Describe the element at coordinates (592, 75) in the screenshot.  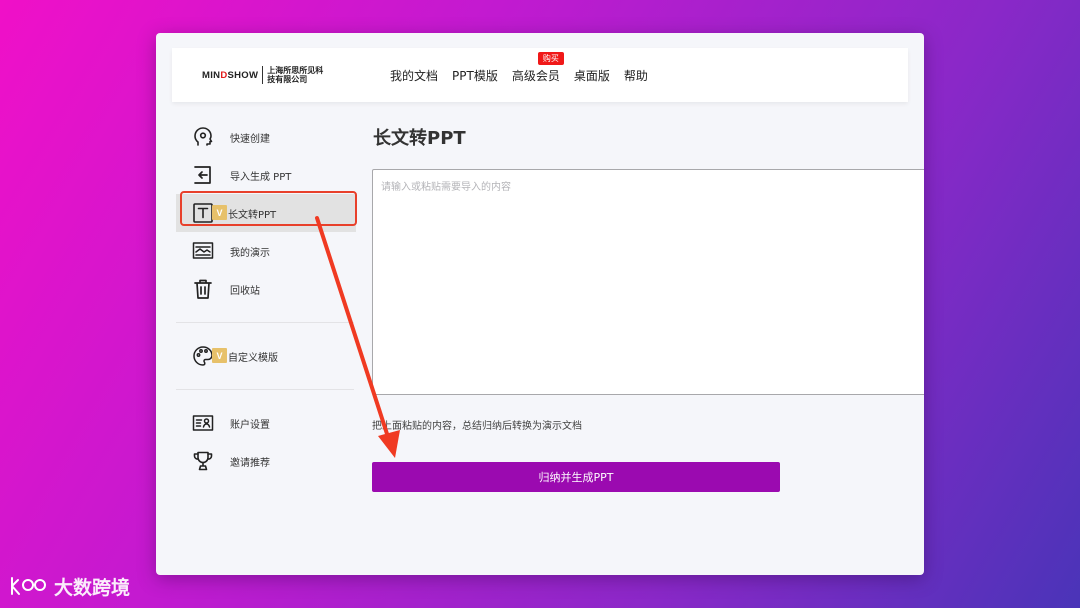
I see `nav-desktop-version: 桌面版` at that location.